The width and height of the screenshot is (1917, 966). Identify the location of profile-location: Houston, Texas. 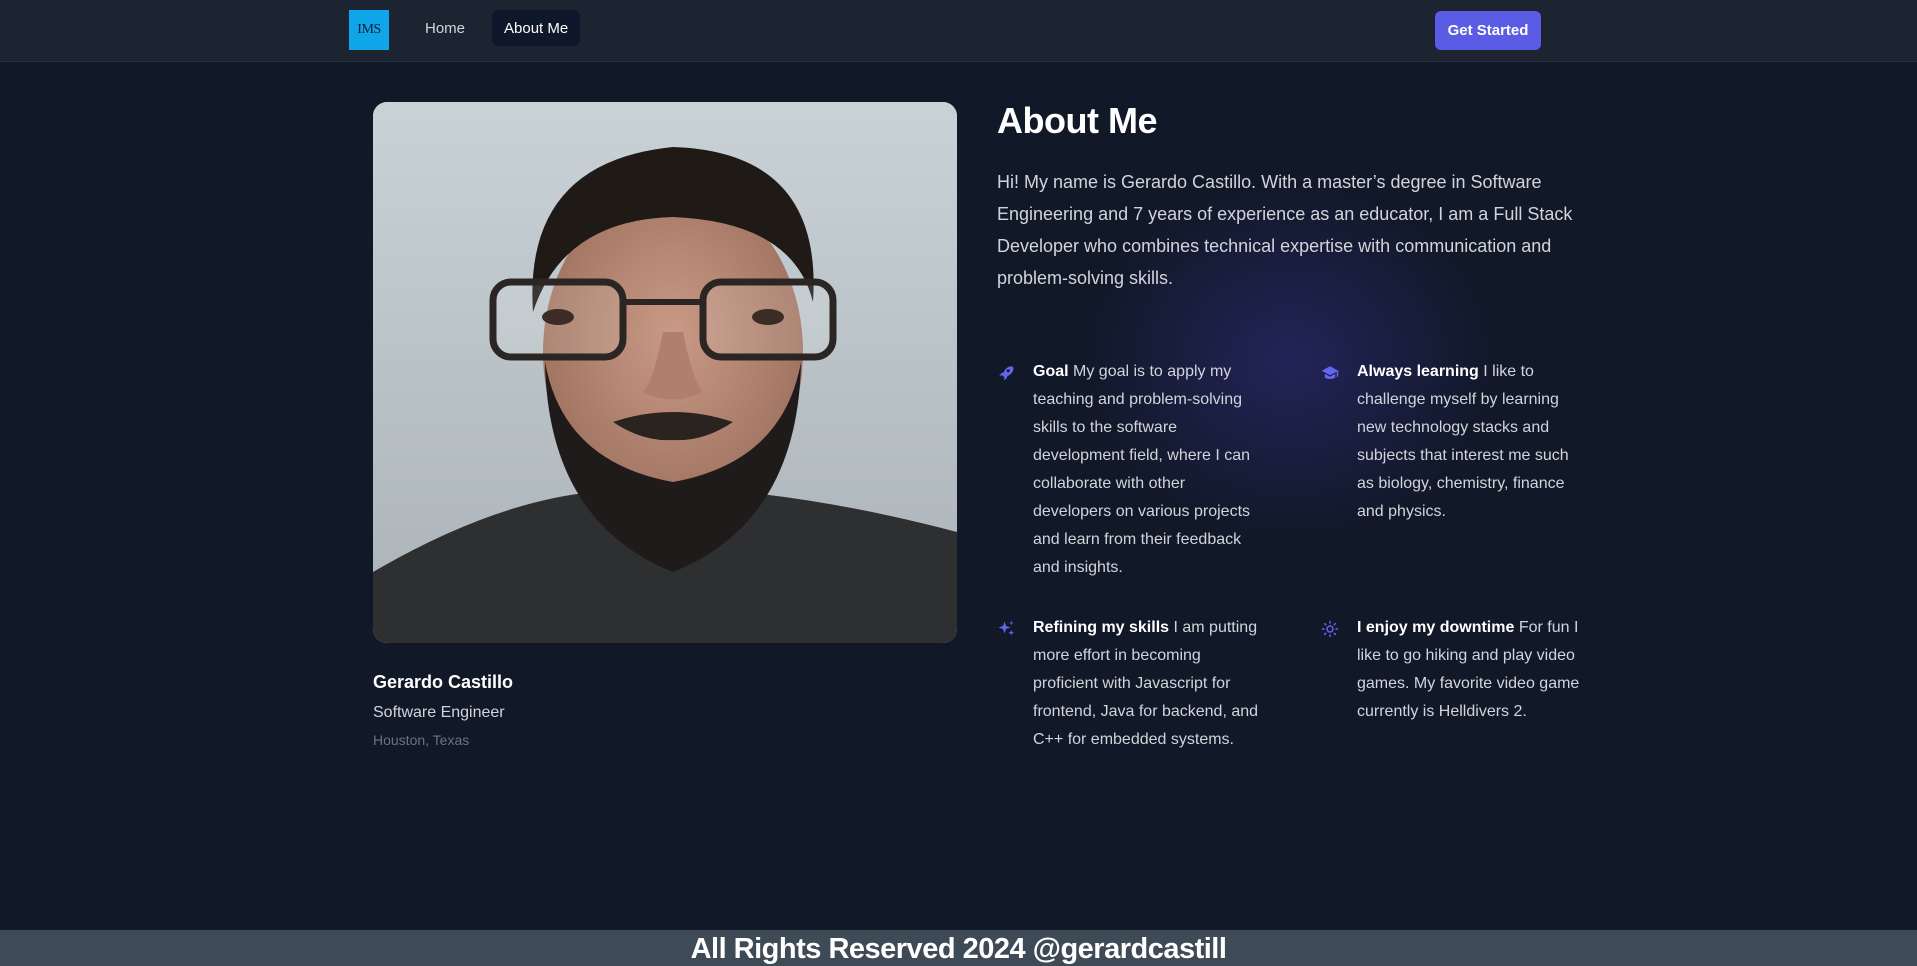
(421, 740).